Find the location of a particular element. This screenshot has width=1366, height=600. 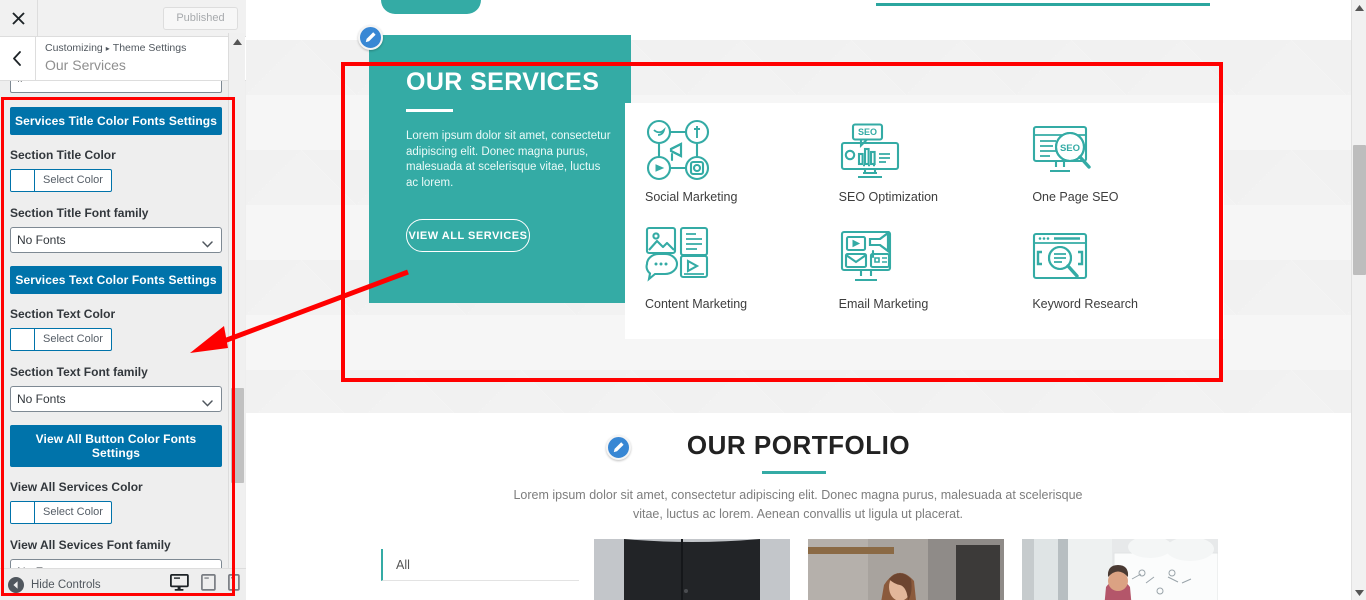

section-text-color-picker: Select Color is located at coordinates (61, 339).